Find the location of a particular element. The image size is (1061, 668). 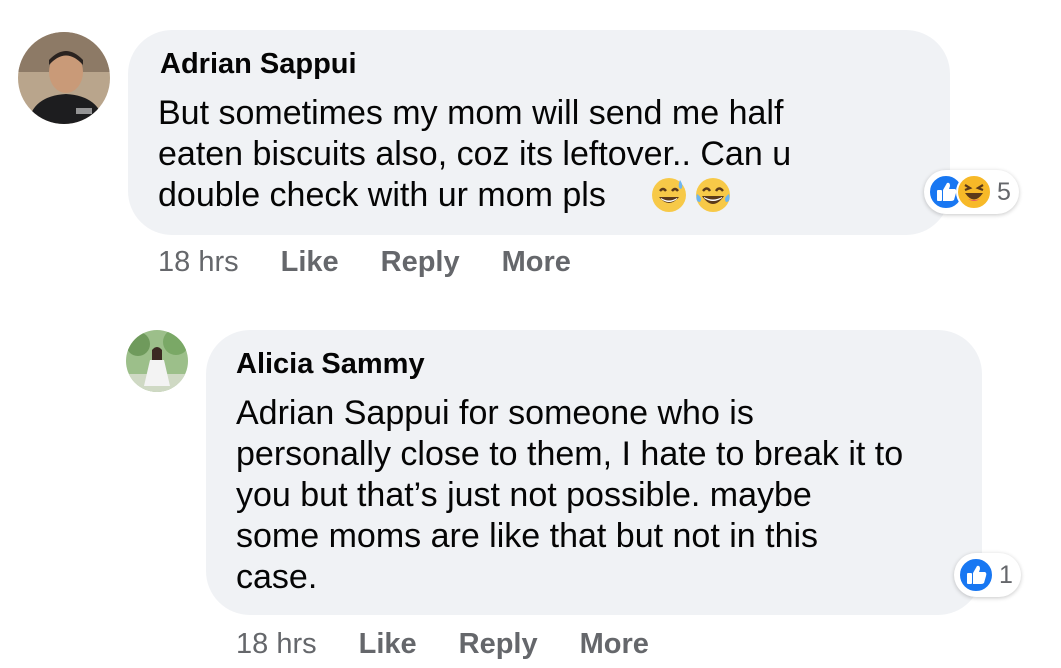

reaction-count: 5 is located at coordinates (1004, 191).